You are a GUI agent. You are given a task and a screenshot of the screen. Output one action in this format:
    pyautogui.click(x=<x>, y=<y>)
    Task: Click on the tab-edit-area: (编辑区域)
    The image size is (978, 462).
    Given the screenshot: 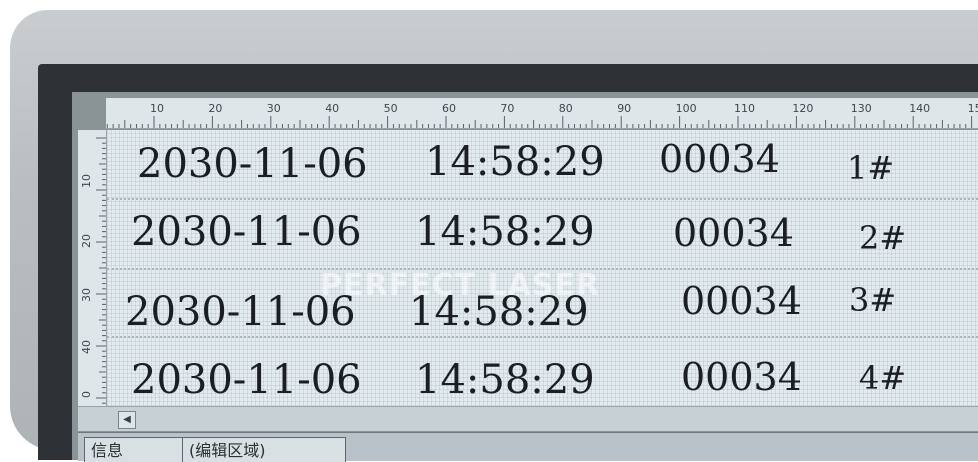 What is the action you would take?
    pyautogui.click(x=264, y=449)
    